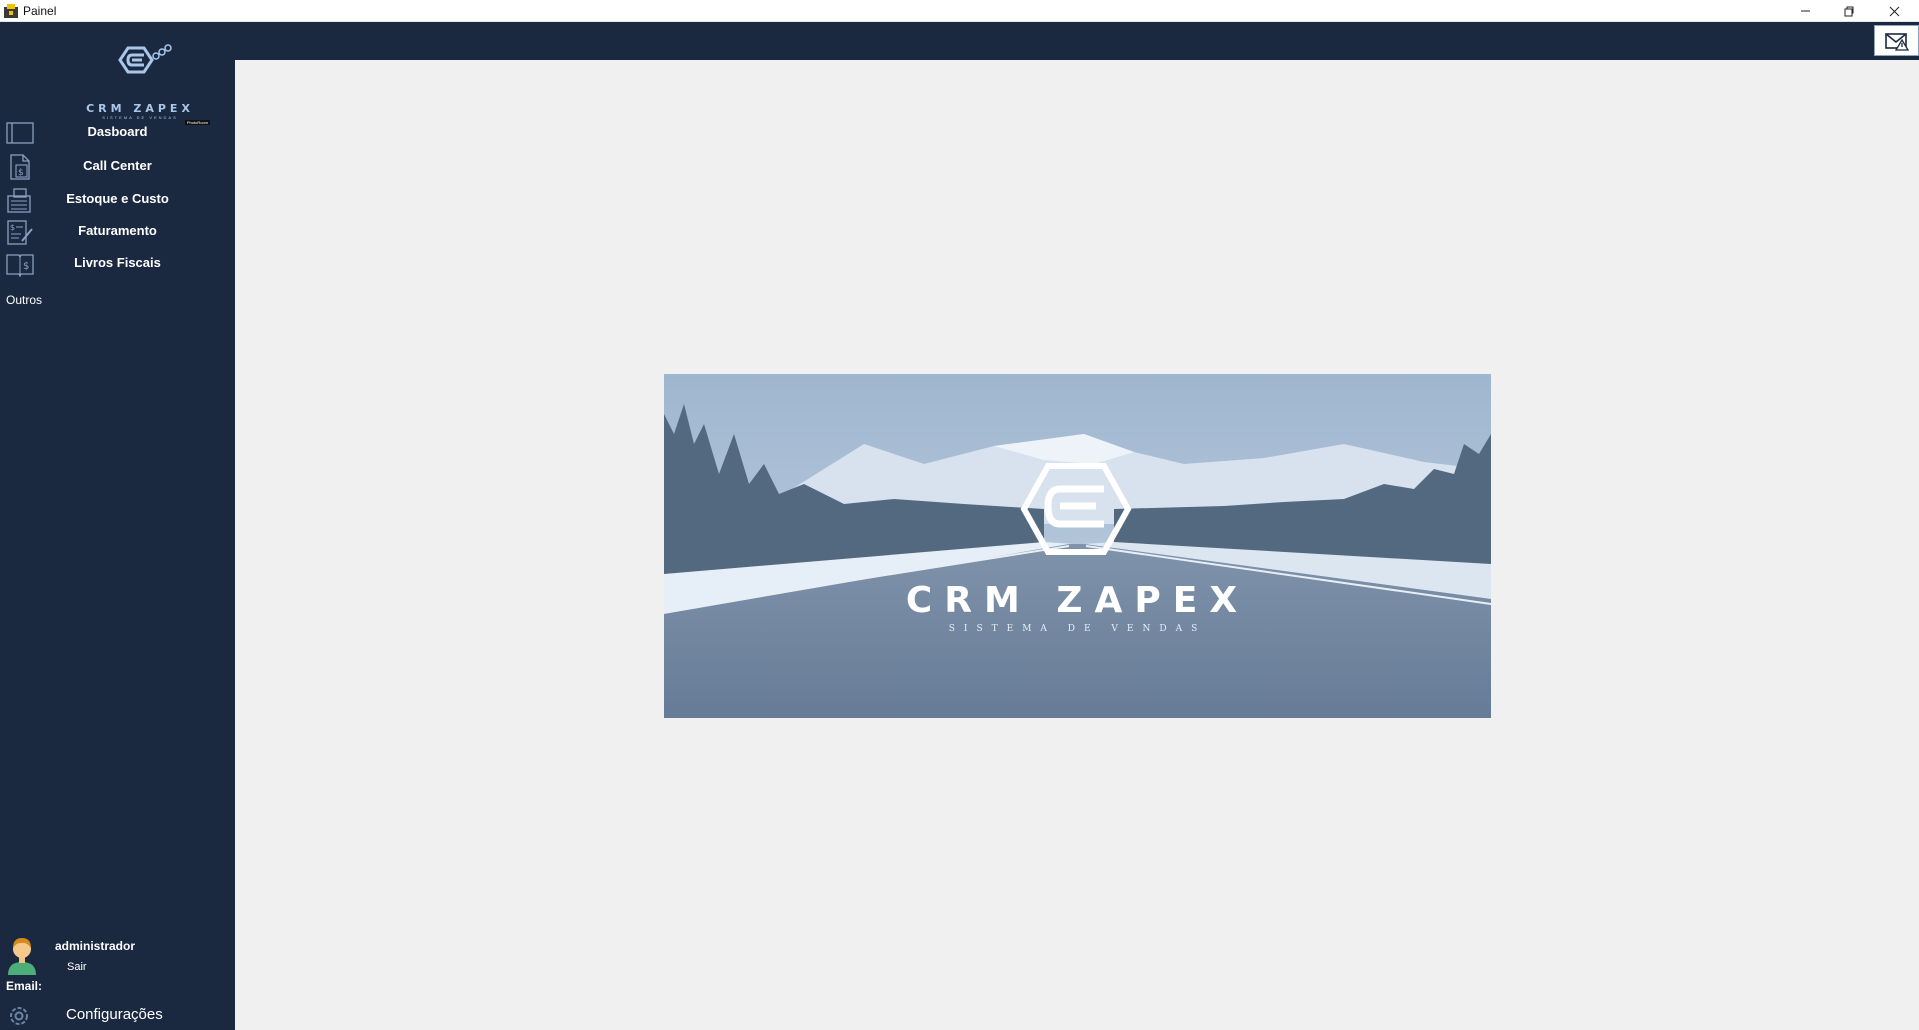 The width and height of the screenshot is (1919, 1030). Describe the element at coordinates (140, 81) in the screenshot. I see `brand-logo: CRM ZAPEX SISTEMA DE VENDAS PhotoRoom` at that location.